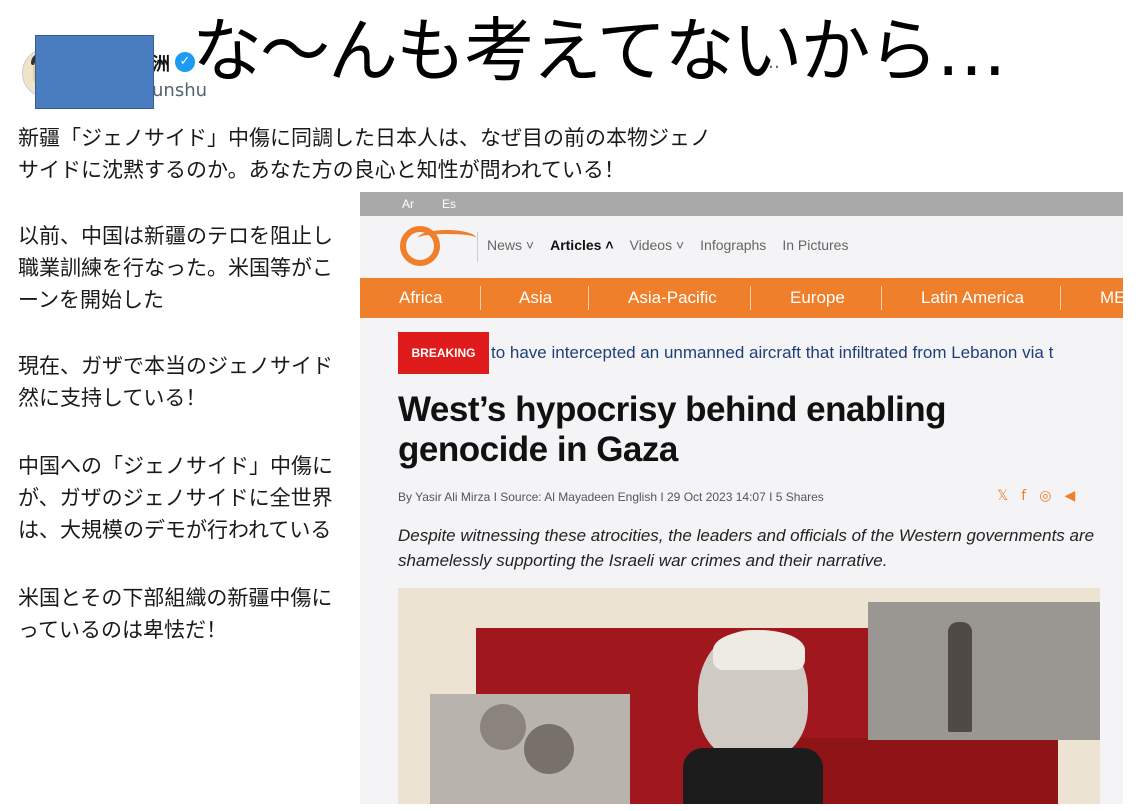  Describe the element at coordinates (817, 298) in the screenshot. I see `region-europe: Europe` at that location.